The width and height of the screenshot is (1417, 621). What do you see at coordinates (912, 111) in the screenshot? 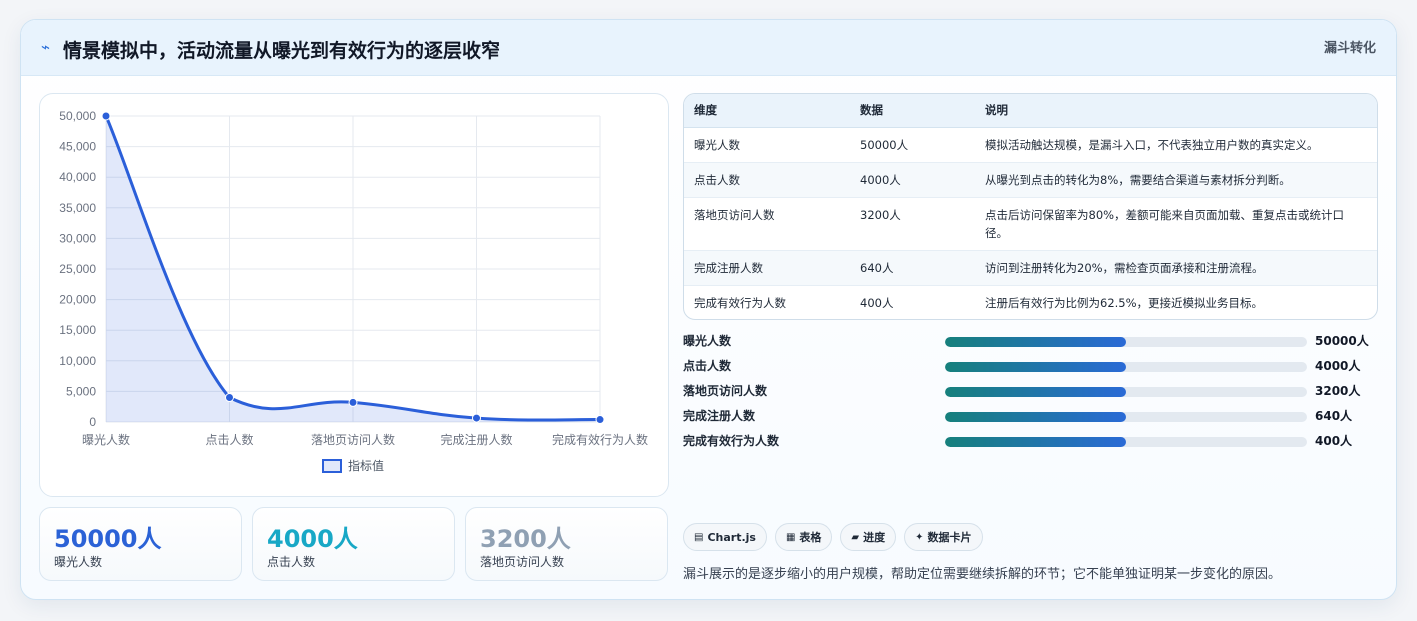
I see `table-header: 数据` at bounding box center [912, 111].